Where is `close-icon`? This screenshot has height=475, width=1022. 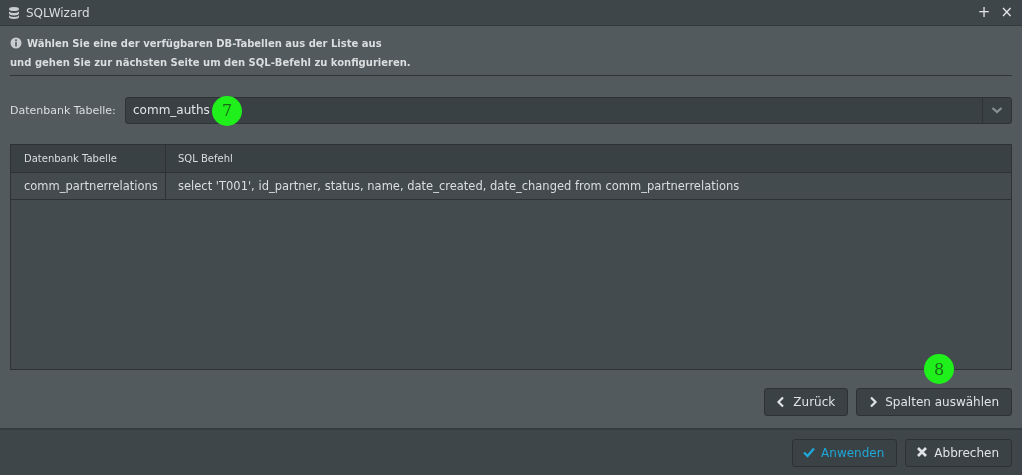
close-icon is located at coordinates (922, 452).